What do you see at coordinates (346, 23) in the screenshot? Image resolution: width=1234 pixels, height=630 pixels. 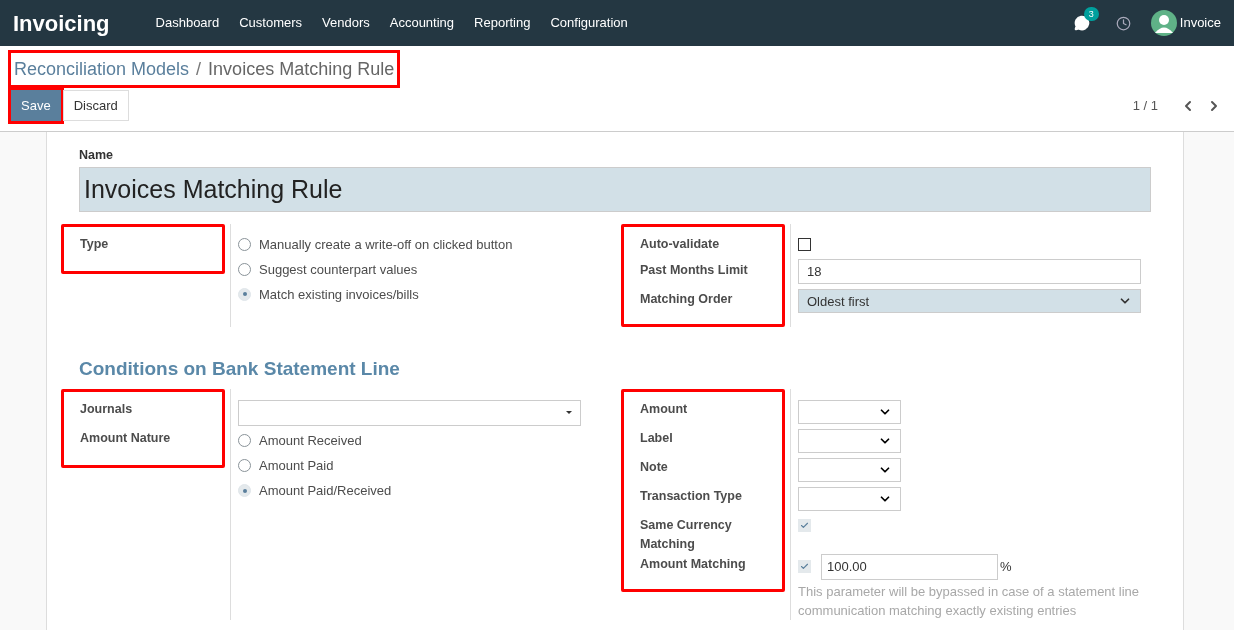 I see `menu-item: Vendors` at bounding box center [346, 23].